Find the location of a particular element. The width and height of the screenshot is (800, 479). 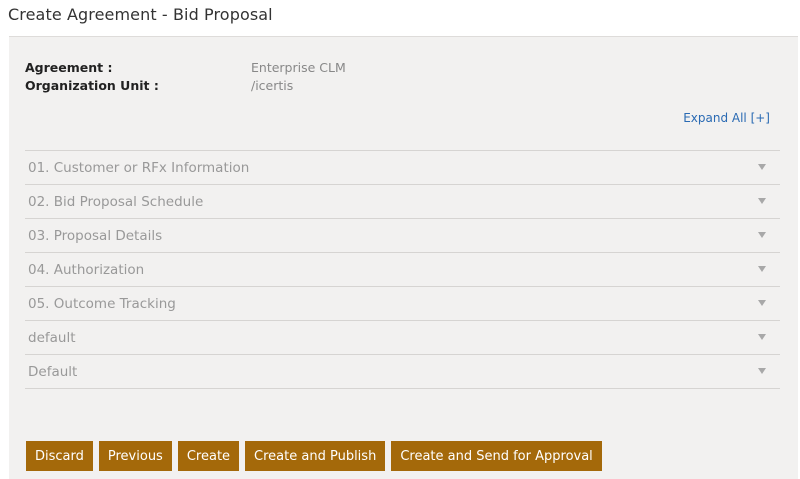

section-label: 02. Bid Proposal Schedule is located at coordinates (116, 201).